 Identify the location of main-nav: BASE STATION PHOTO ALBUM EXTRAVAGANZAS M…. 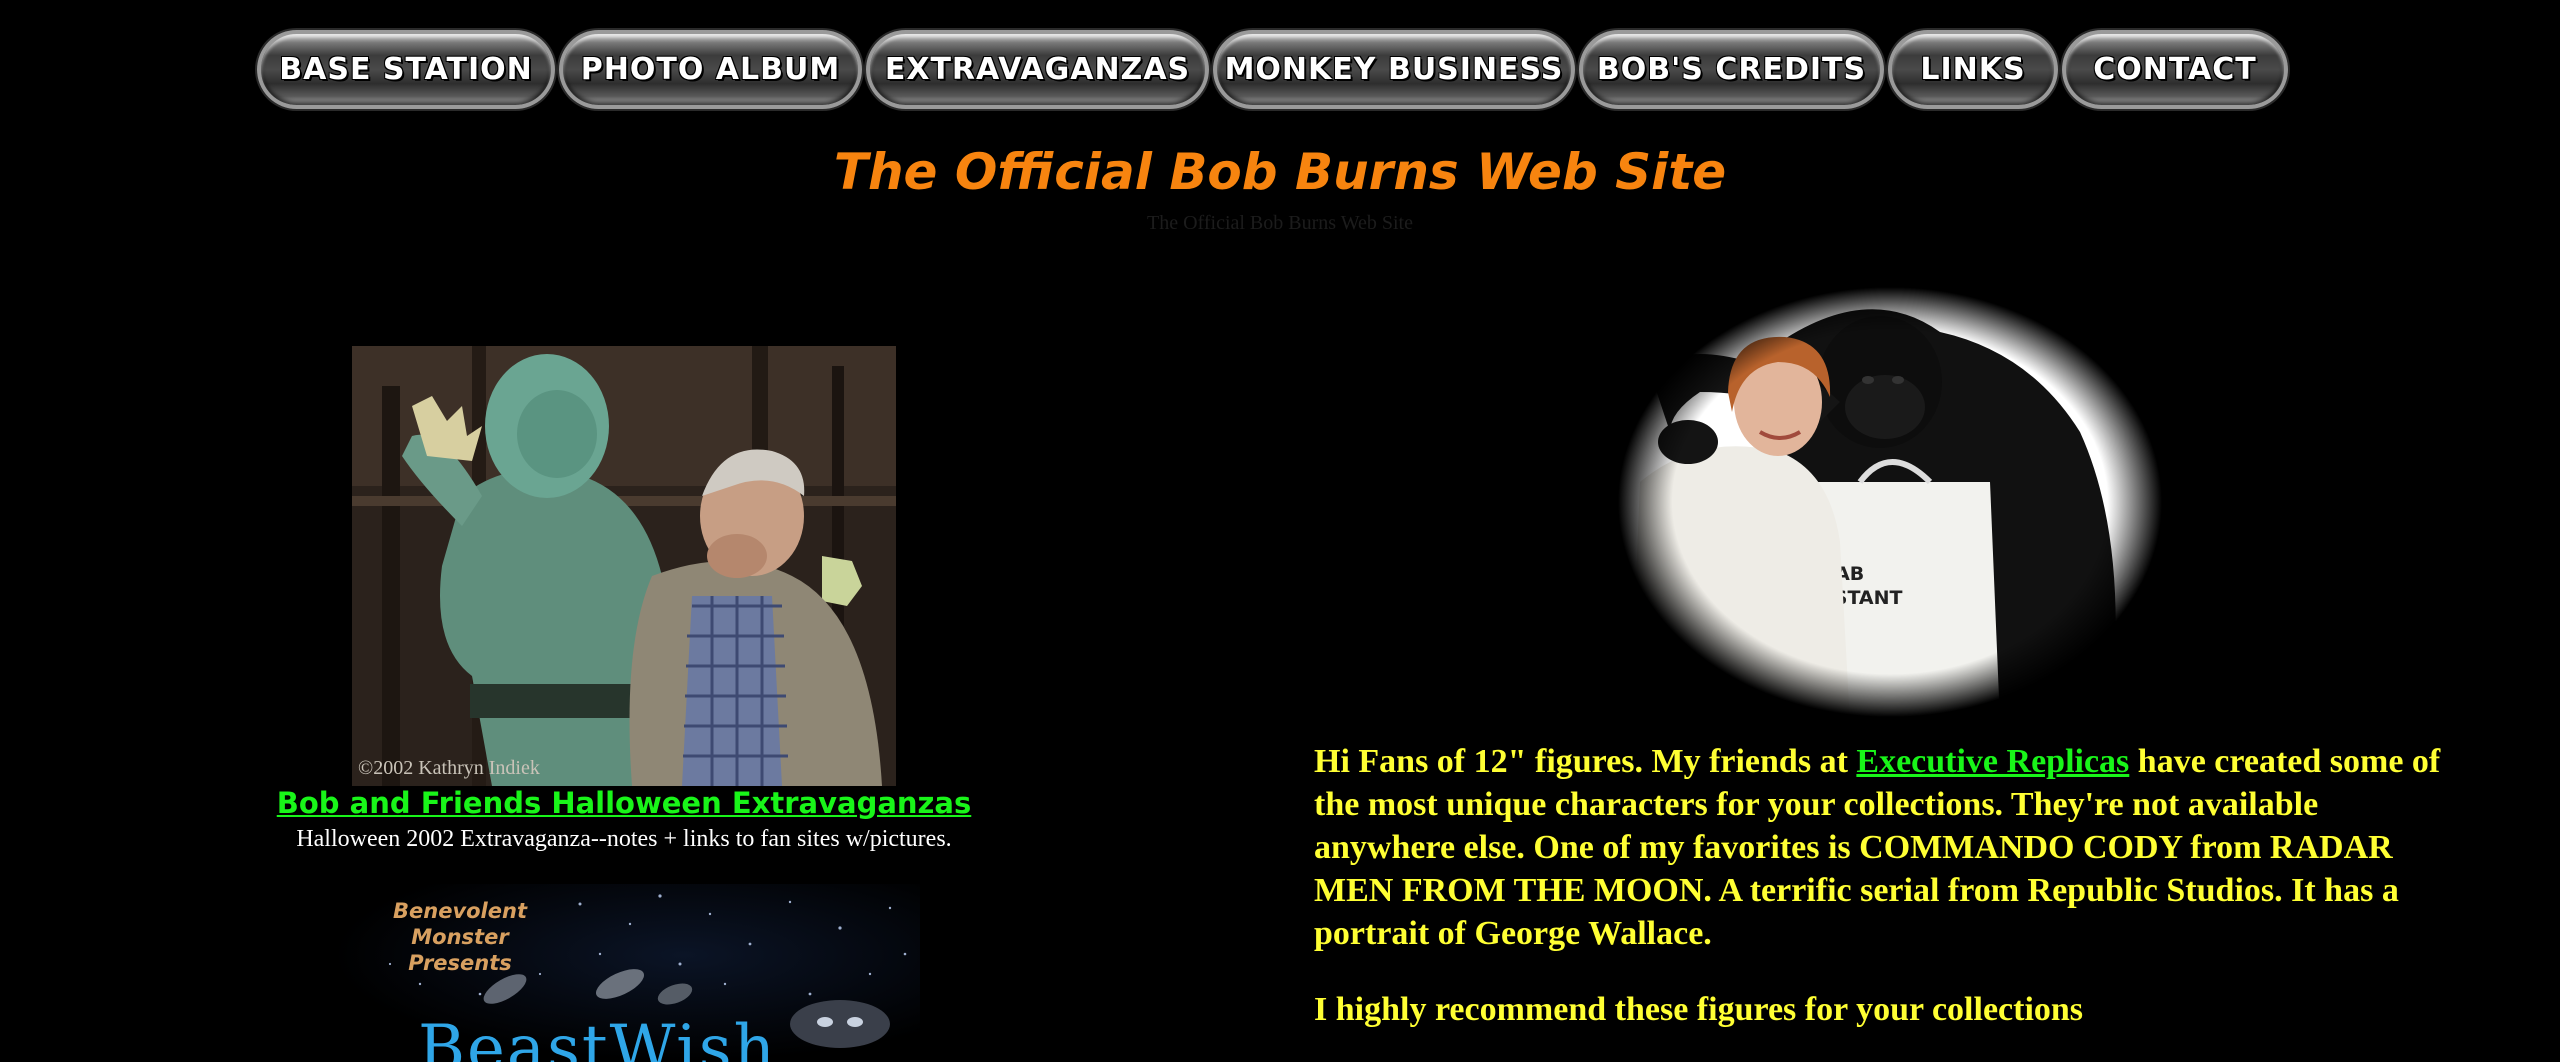
(1272, 71).